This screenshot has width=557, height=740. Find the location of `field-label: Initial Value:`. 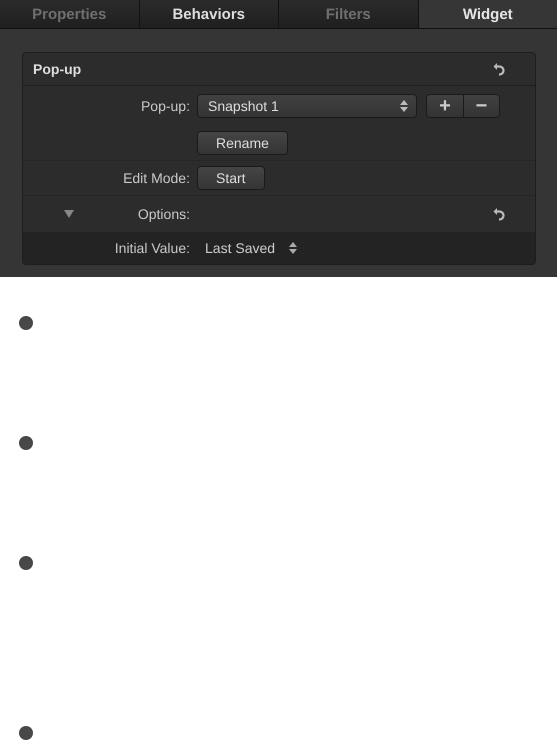

field-label: Initial Value: is located at coordinates (152, 248).